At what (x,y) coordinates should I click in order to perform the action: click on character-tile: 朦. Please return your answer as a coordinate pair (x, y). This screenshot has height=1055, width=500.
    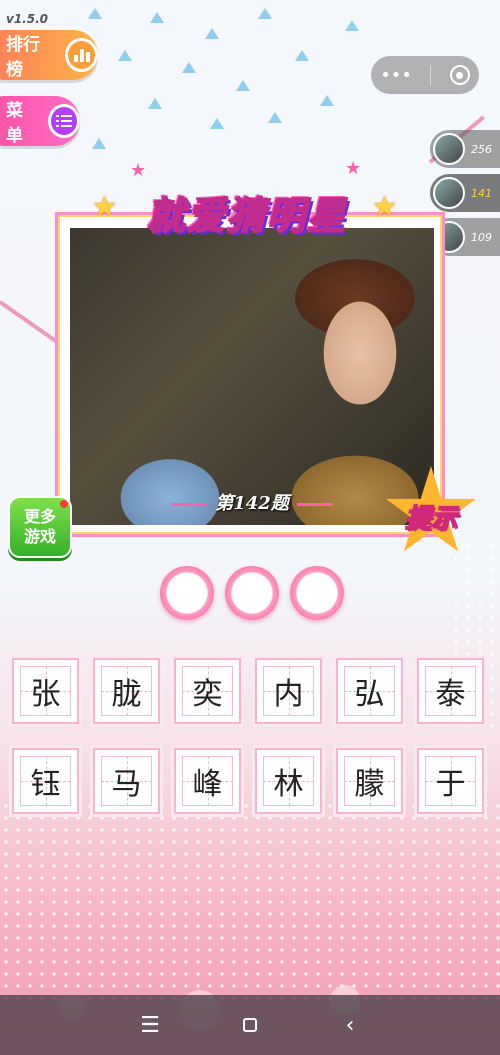
    Looking at the image, I should click on (369, 781).